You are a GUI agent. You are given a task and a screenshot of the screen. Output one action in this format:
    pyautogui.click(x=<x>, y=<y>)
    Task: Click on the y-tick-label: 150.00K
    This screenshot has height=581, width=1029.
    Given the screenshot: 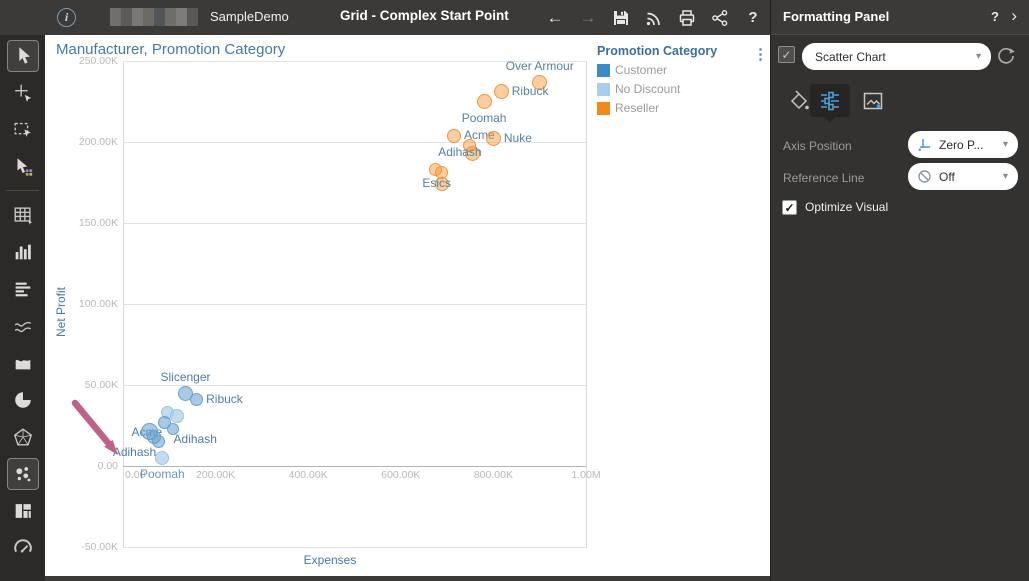 What is the action you would take?
    pyautogui.click(x=98, y=223)
    